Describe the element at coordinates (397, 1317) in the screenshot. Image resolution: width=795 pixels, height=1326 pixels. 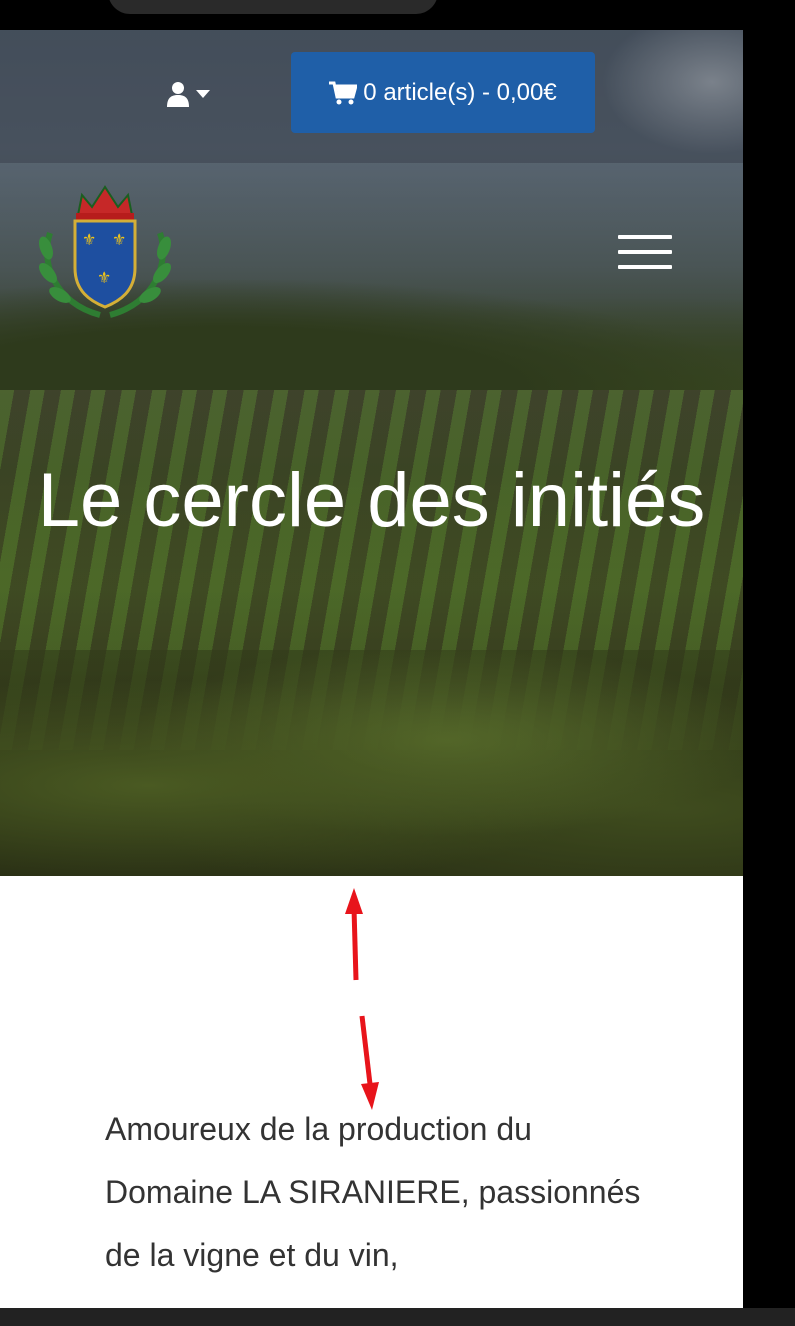
I see `bottom-bar` at that location.